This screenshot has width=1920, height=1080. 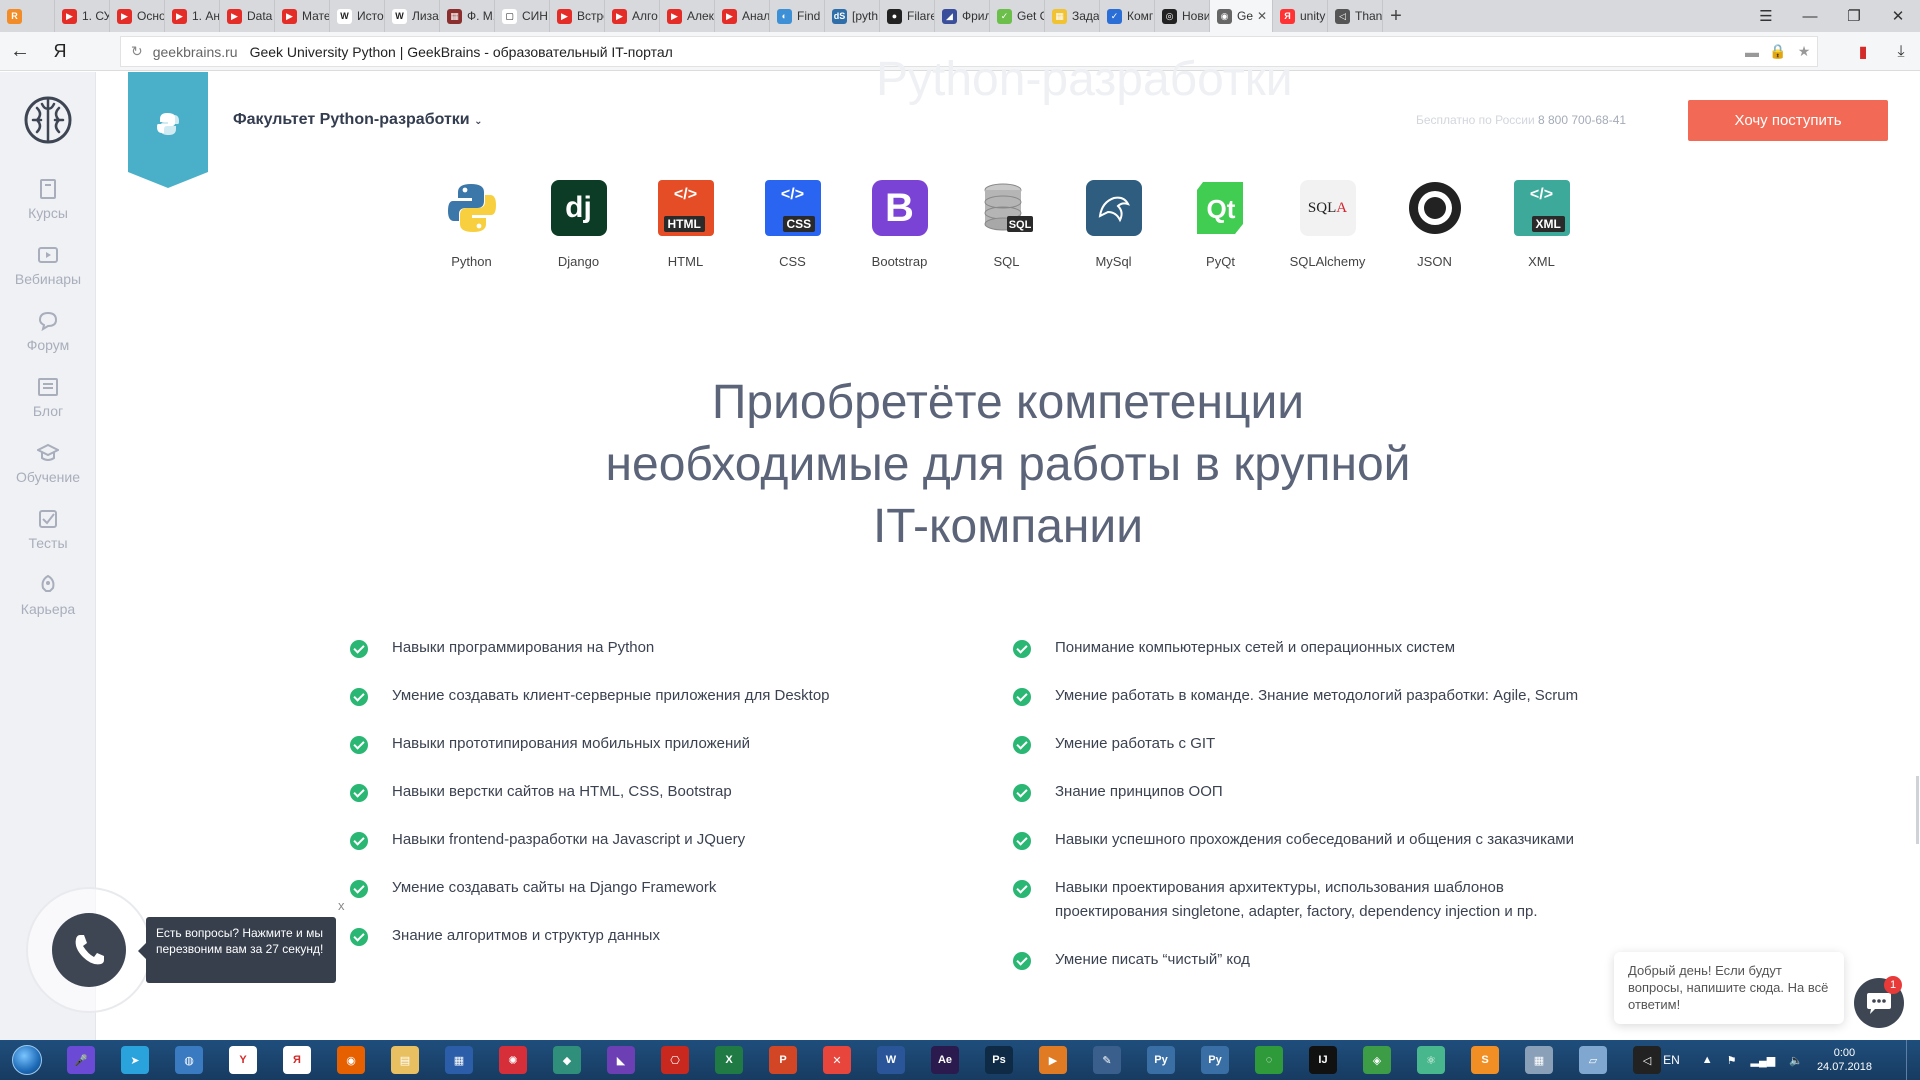 What do you see at coordinates (1300, 16) in the screenshot?
I see `browser-tab: Яunity` at bounding box center [1300, 16].